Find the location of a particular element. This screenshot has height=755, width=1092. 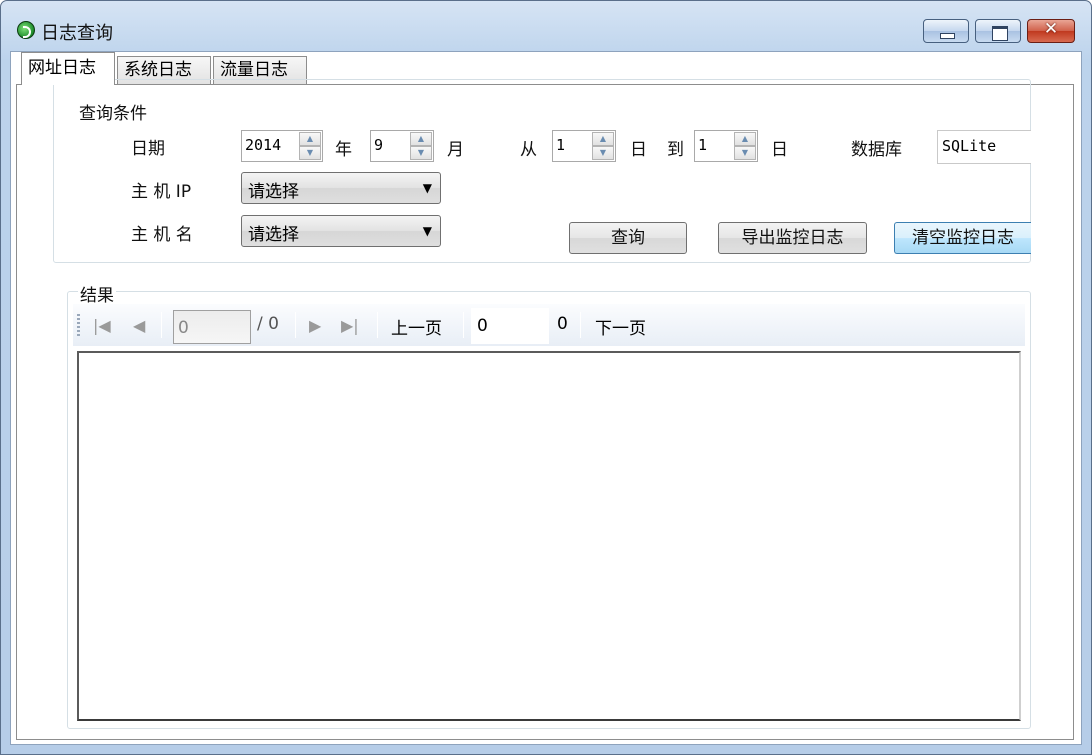

minimize-button is located at coordinates (946, 31).